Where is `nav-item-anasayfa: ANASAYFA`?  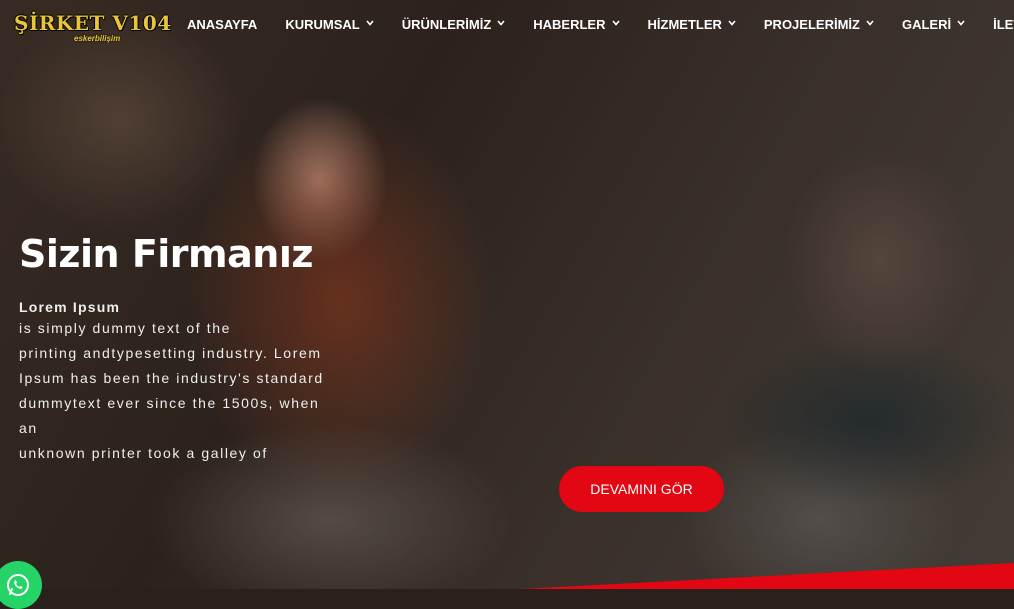 nav-item-anasayfa: ANASAYFA is located at coordinates (222, 24).